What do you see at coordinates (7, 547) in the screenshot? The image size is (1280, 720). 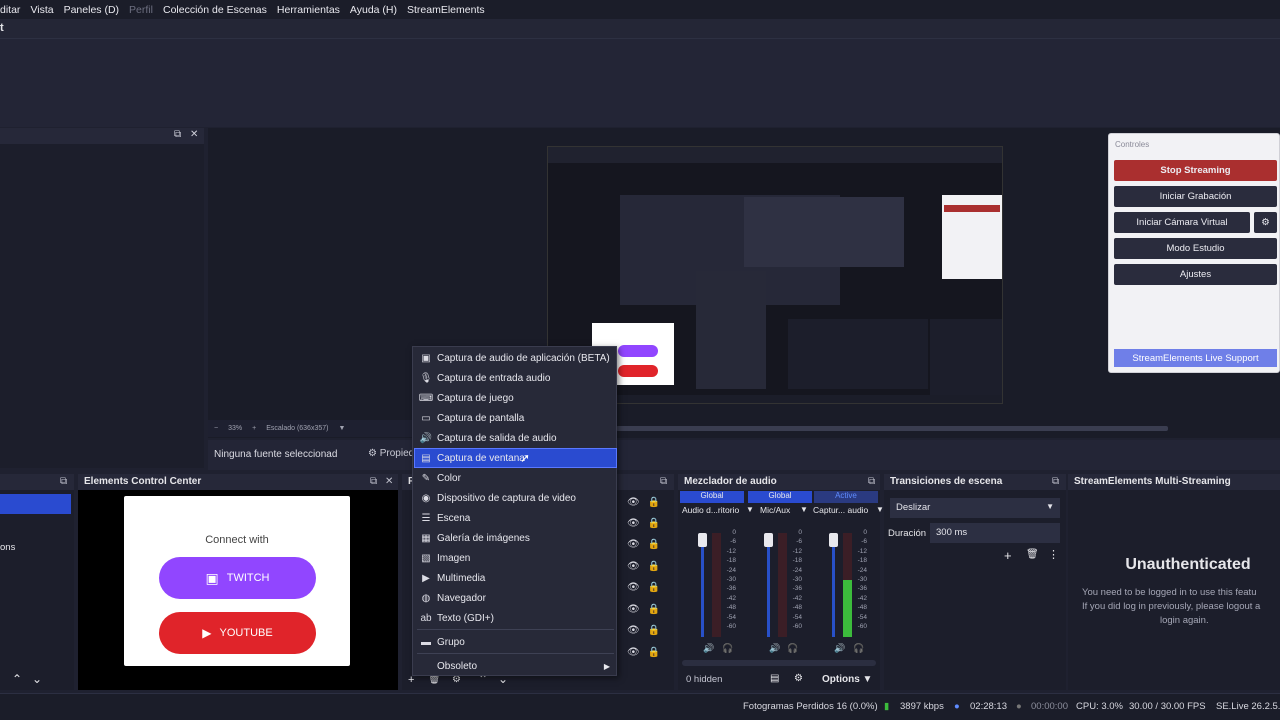 I see `scene-item-label: ons` at bounding box center [7, 547].